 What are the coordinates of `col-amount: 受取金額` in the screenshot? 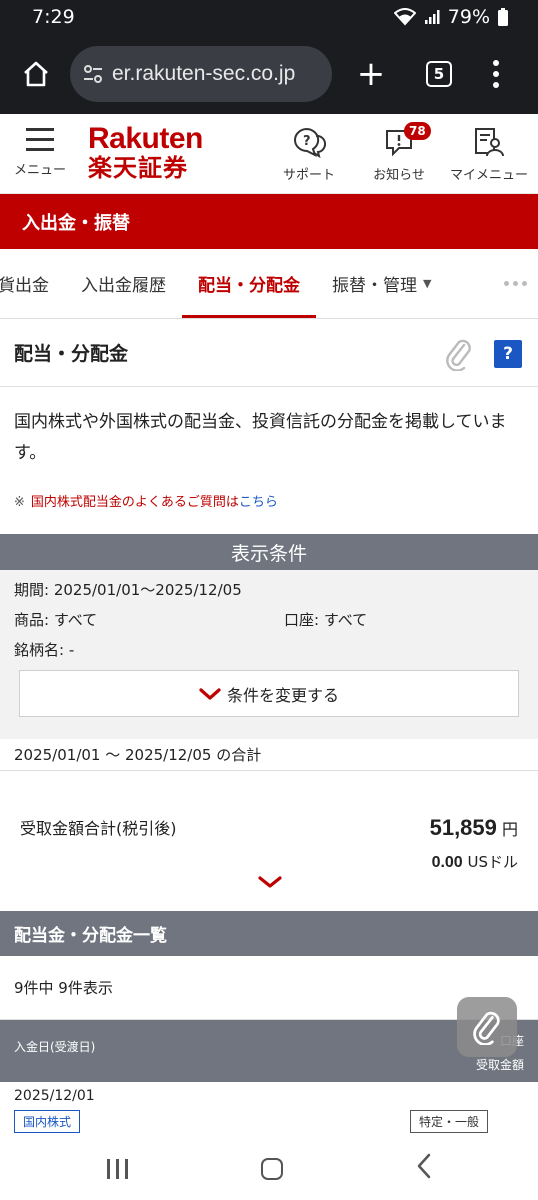 It's located at (499, 1065).